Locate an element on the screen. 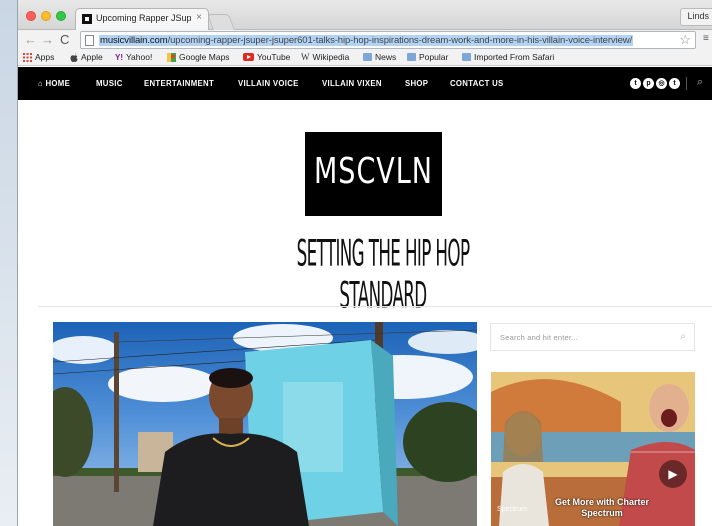  desktop-background is located at coordinates (9, 263).